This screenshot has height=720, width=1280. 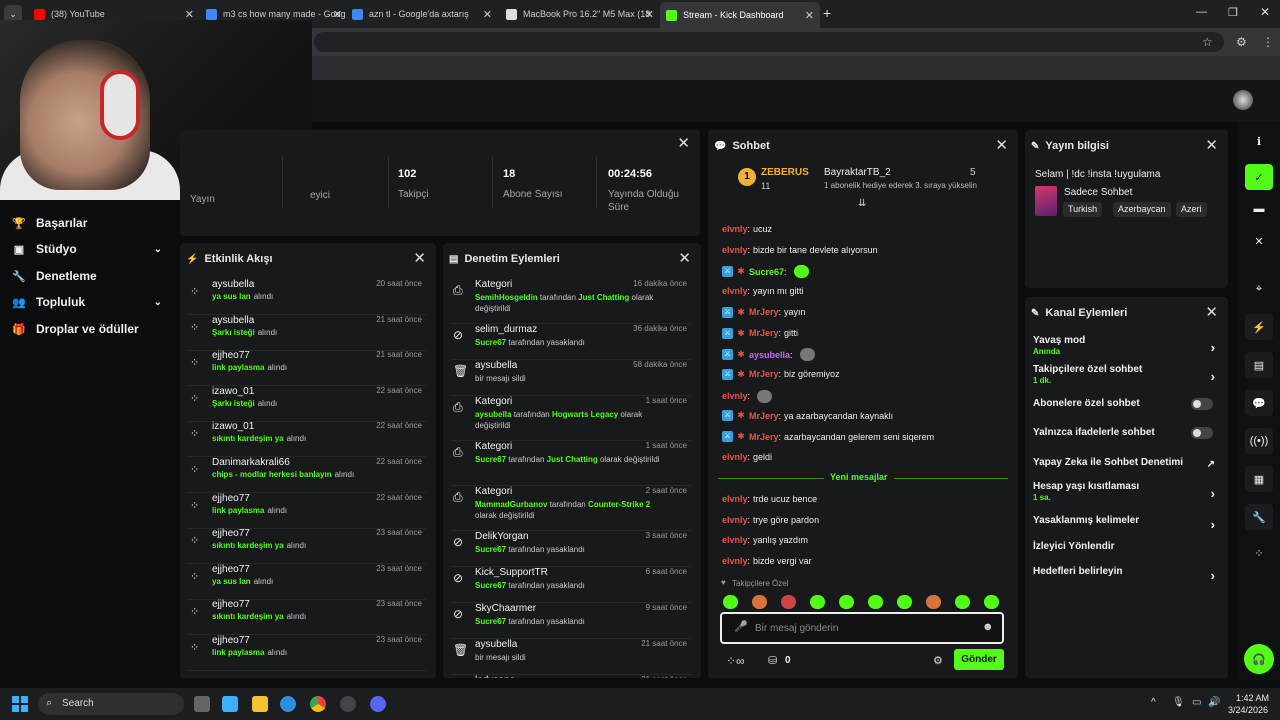 What do you see at coordinates (1126, 404) in the screenshot?
I see `channel-action: Abonelere özel sohbet` at bounding box center [1126, 404].